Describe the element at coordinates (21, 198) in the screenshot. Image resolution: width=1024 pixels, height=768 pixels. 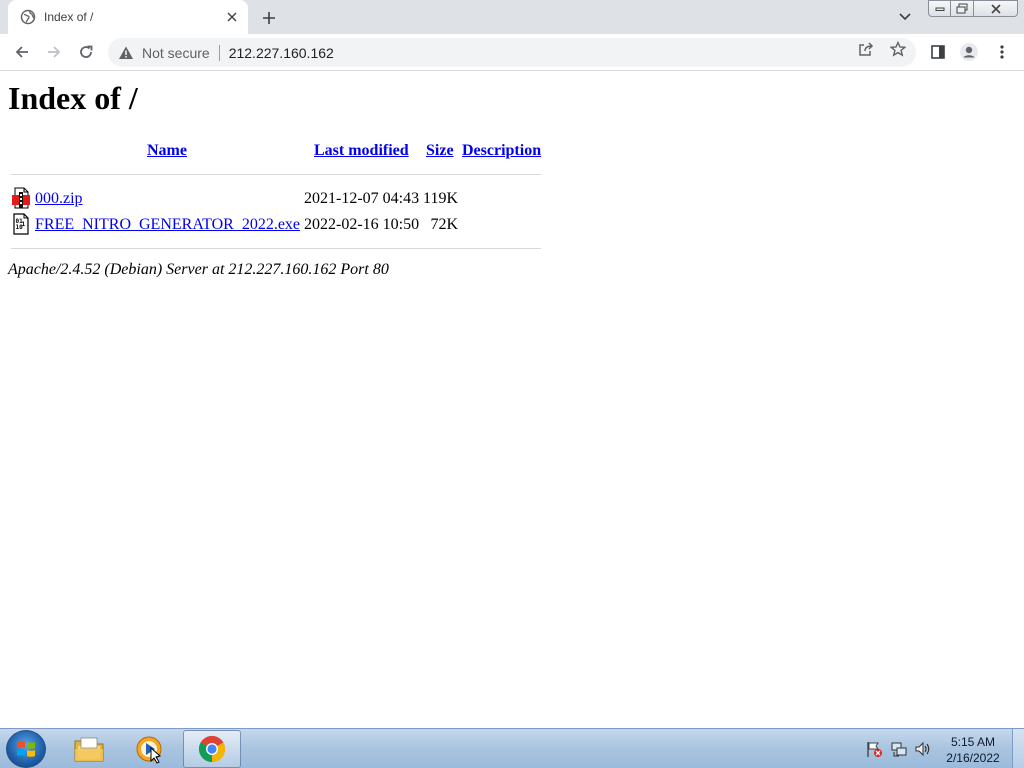
I see `compressed-file-icon` at that location.